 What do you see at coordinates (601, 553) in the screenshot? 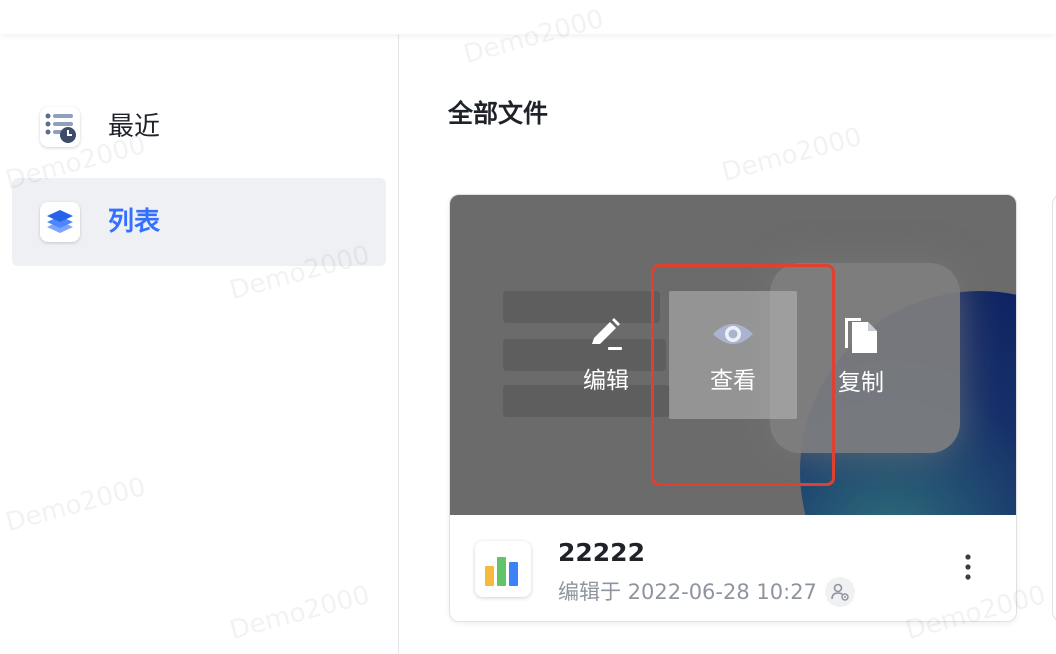
I see `file-name: 22222` at bounding box center [601, 553].